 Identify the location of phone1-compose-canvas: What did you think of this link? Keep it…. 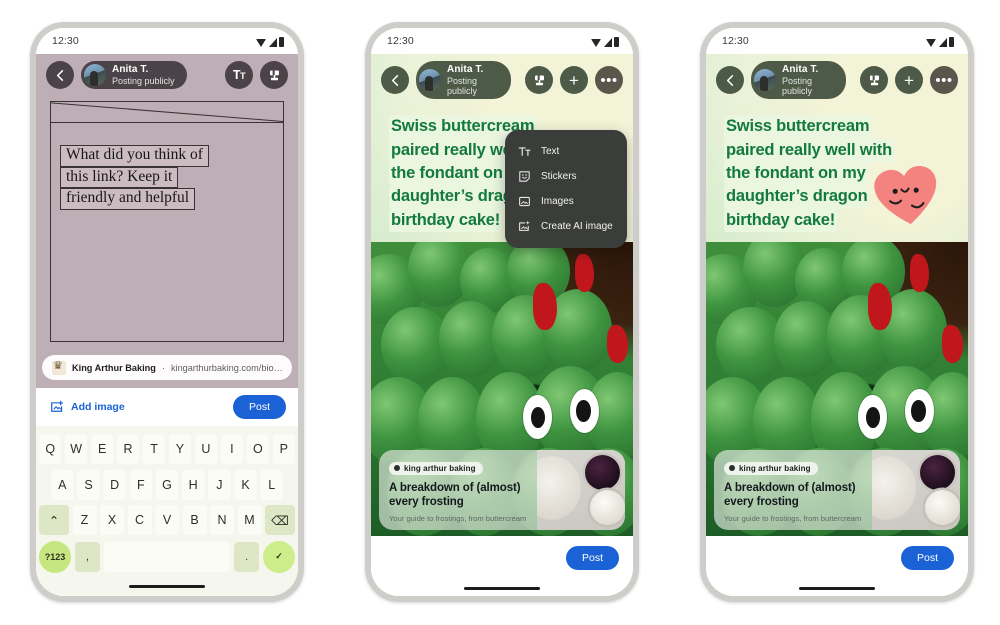
(167, 242).